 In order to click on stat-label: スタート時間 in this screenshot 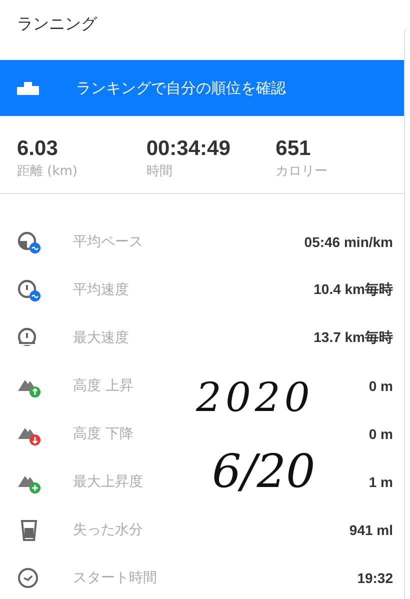, I will do `click(115, 578)`.